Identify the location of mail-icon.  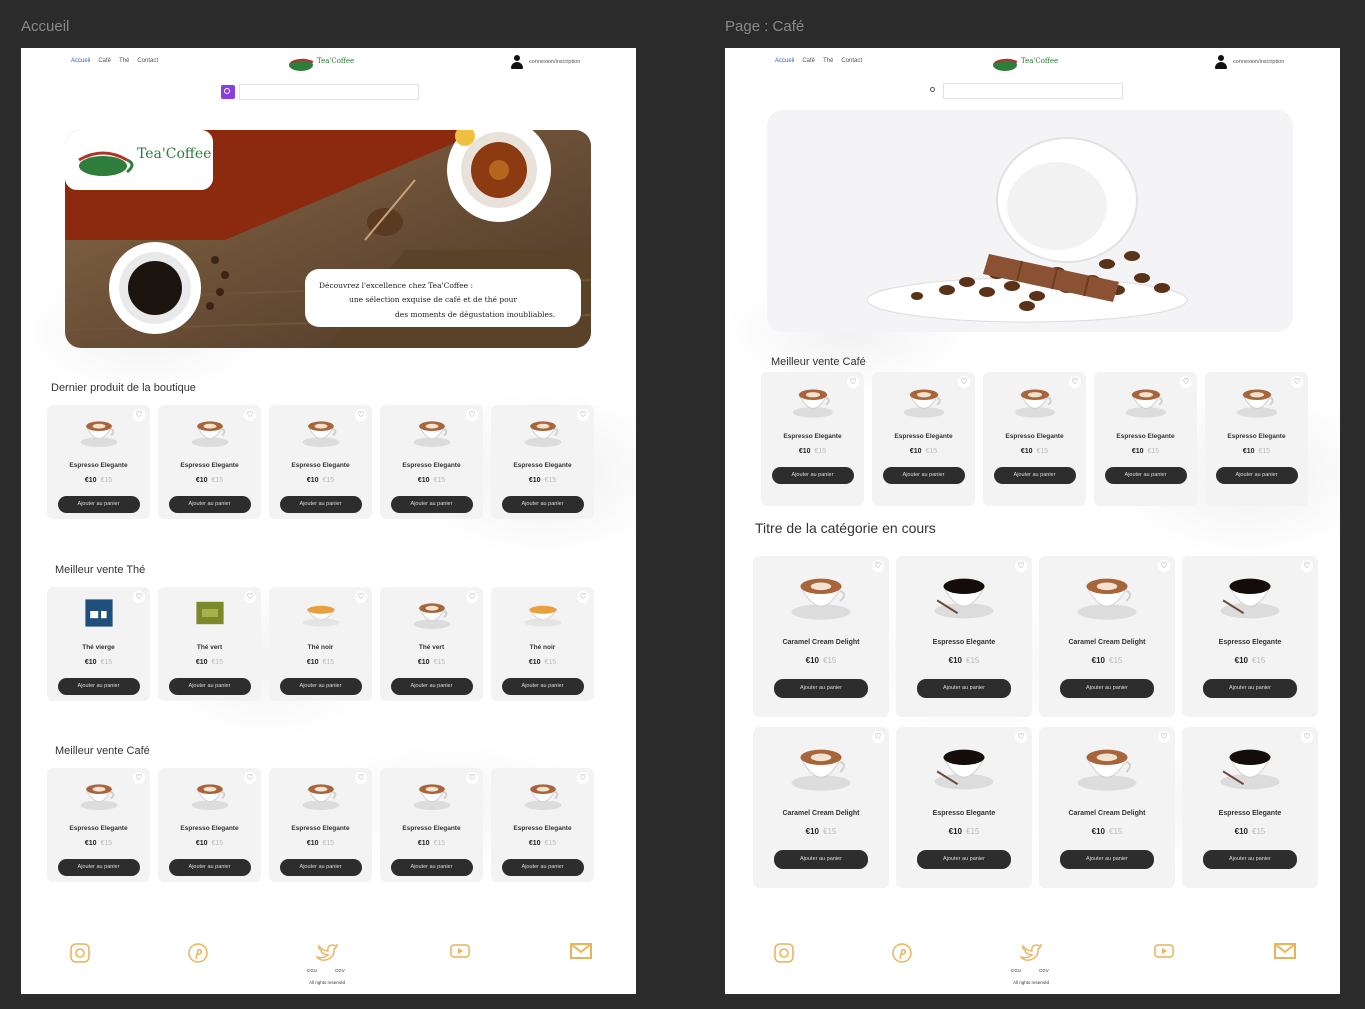
(1285, 953).